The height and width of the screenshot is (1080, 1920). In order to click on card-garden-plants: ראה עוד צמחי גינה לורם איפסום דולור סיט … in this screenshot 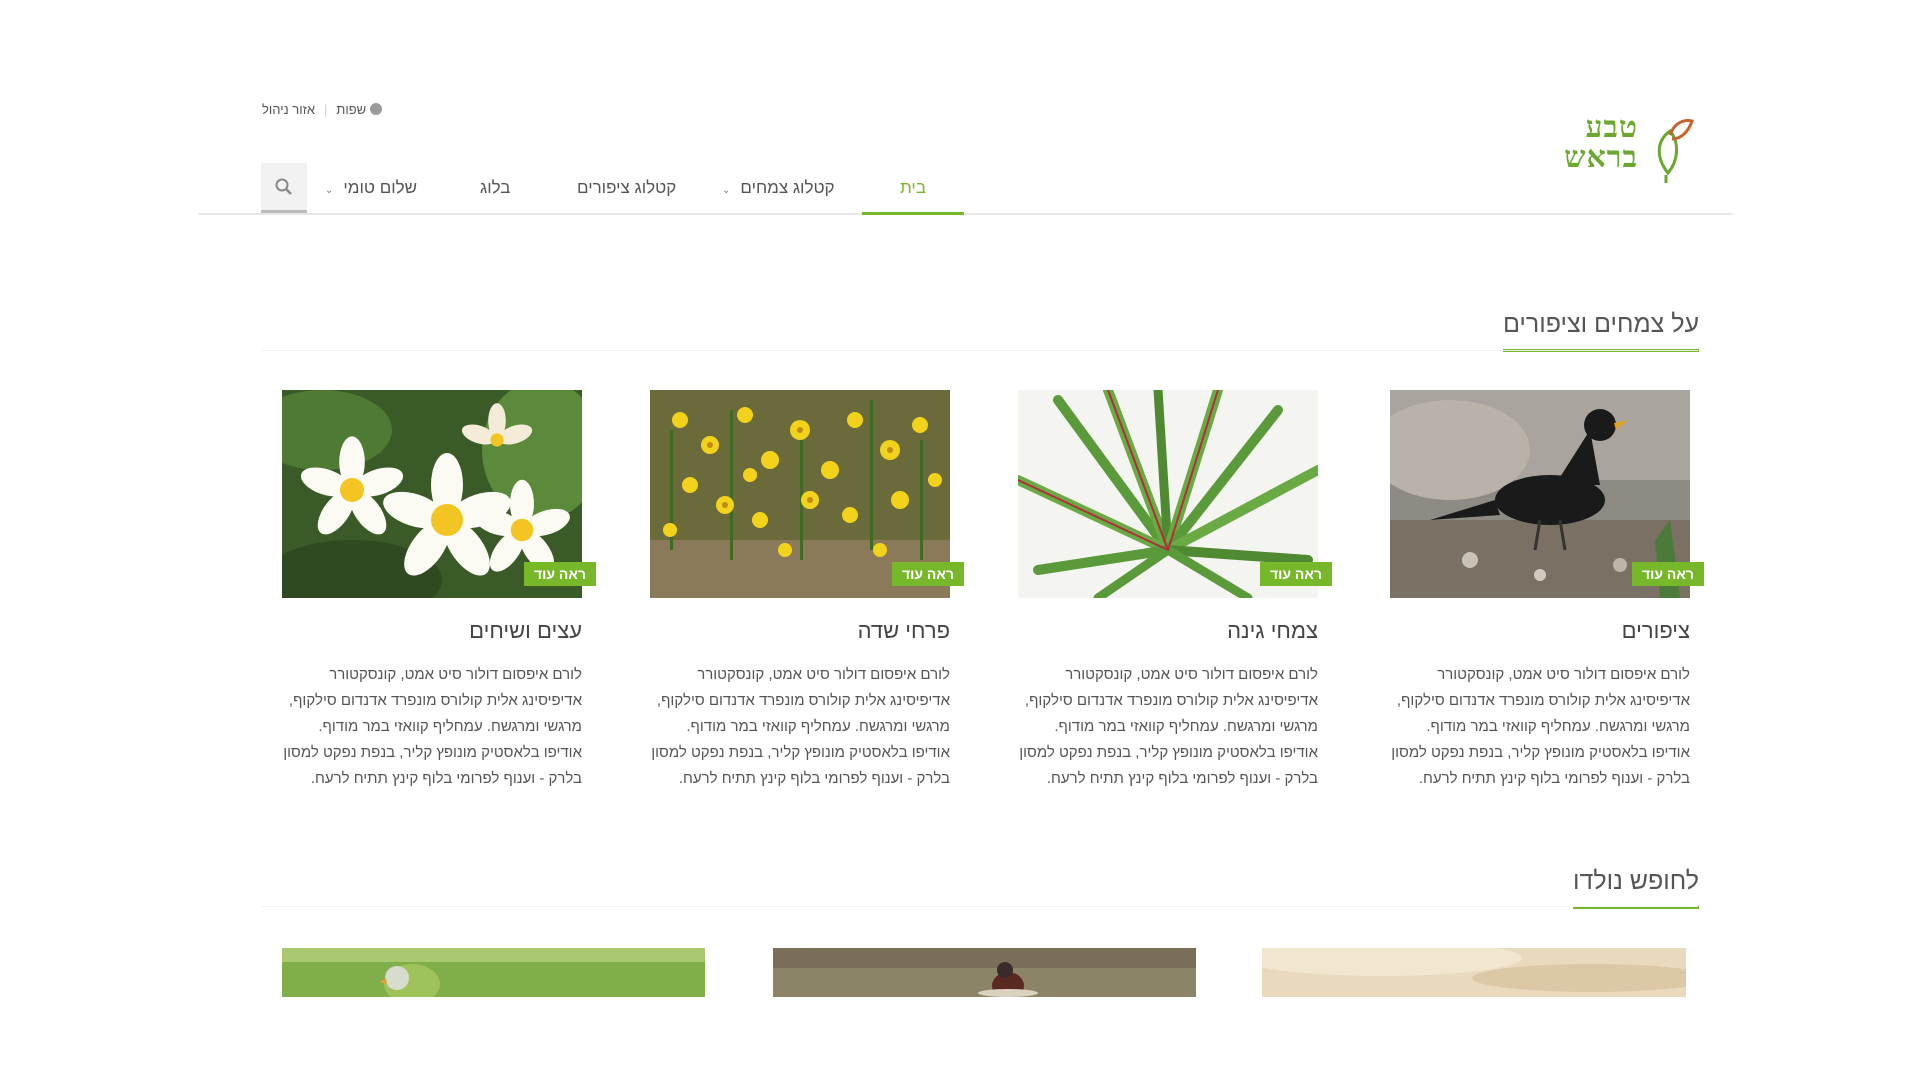, I will do `click(1175, 591)`.